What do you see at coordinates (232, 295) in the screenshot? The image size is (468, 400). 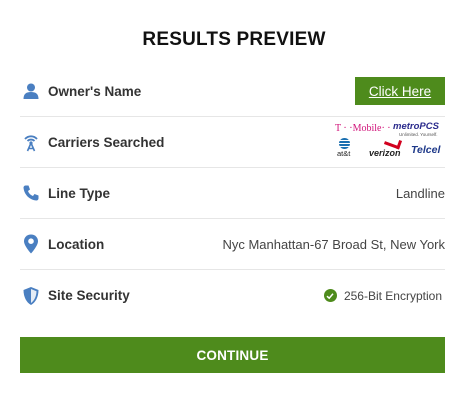 I see `row-site-security: Site Security 256-Bit Encryption` at bounding box center [232, 295].